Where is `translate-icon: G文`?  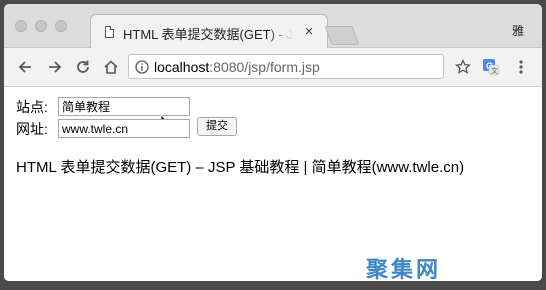 translate-icon: G文 is located at coordinates (491, 67).